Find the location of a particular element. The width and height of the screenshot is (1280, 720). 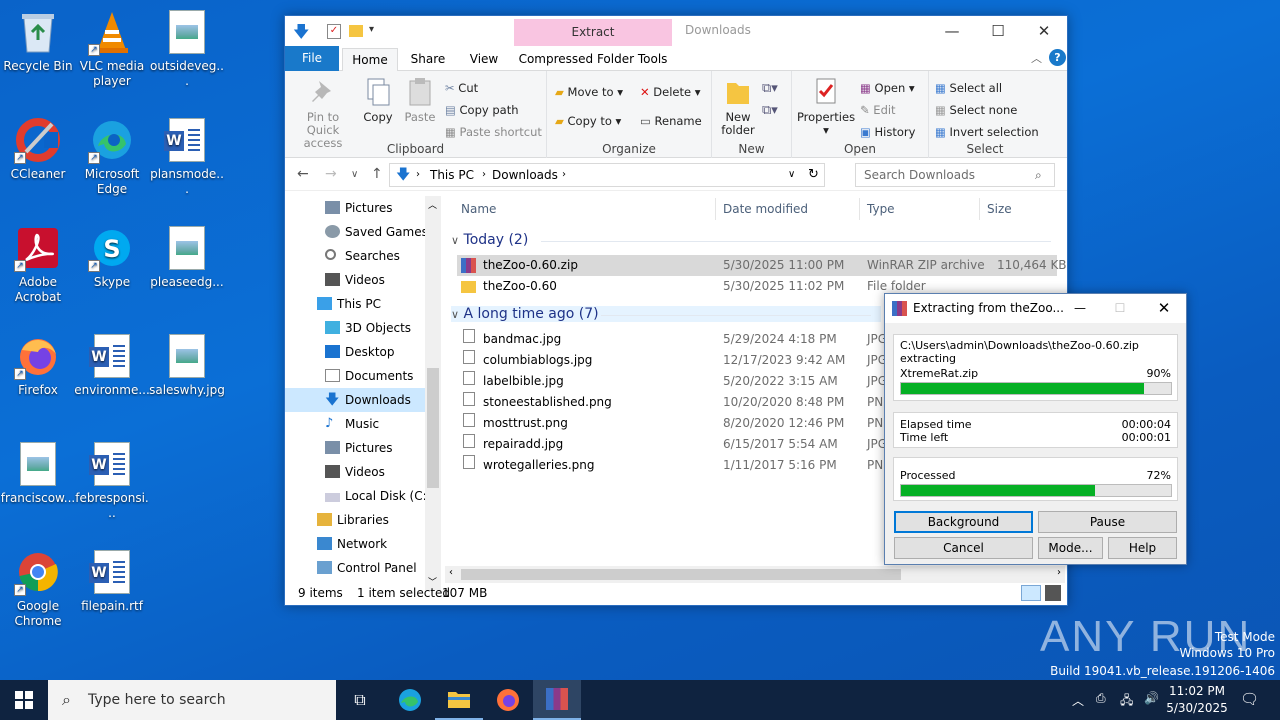

nav-item-saved-games: Saved Games is located at coordinates (356, 232).